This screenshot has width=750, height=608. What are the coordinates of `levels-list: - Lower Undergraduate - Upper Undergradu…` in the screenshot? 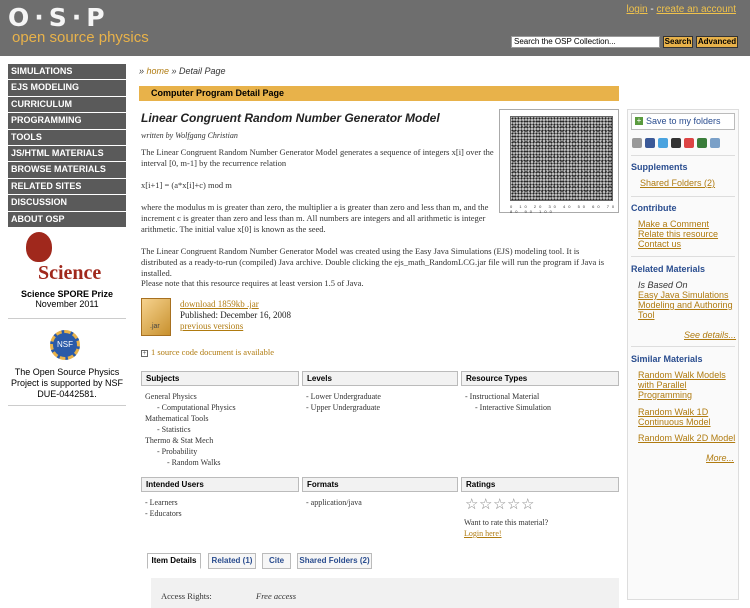 It's located at (343, 402).